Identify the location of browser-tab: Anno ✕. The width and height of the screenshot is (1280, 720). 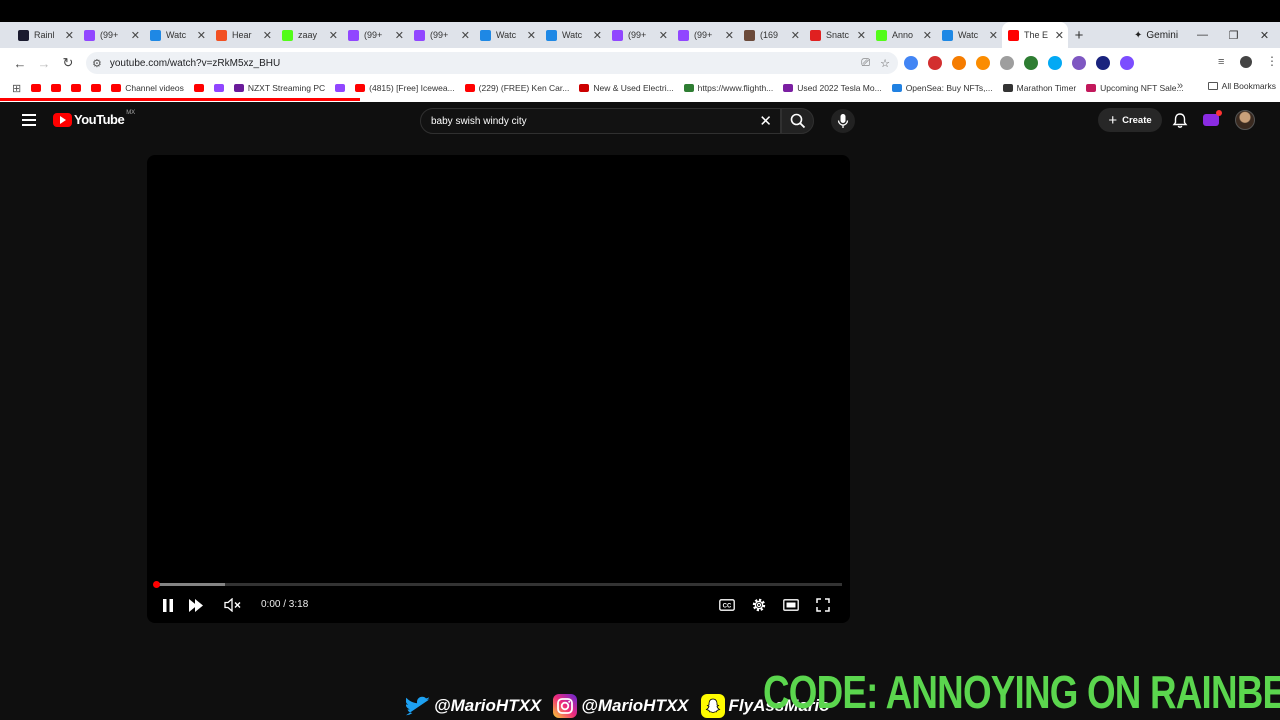
(903, 35).